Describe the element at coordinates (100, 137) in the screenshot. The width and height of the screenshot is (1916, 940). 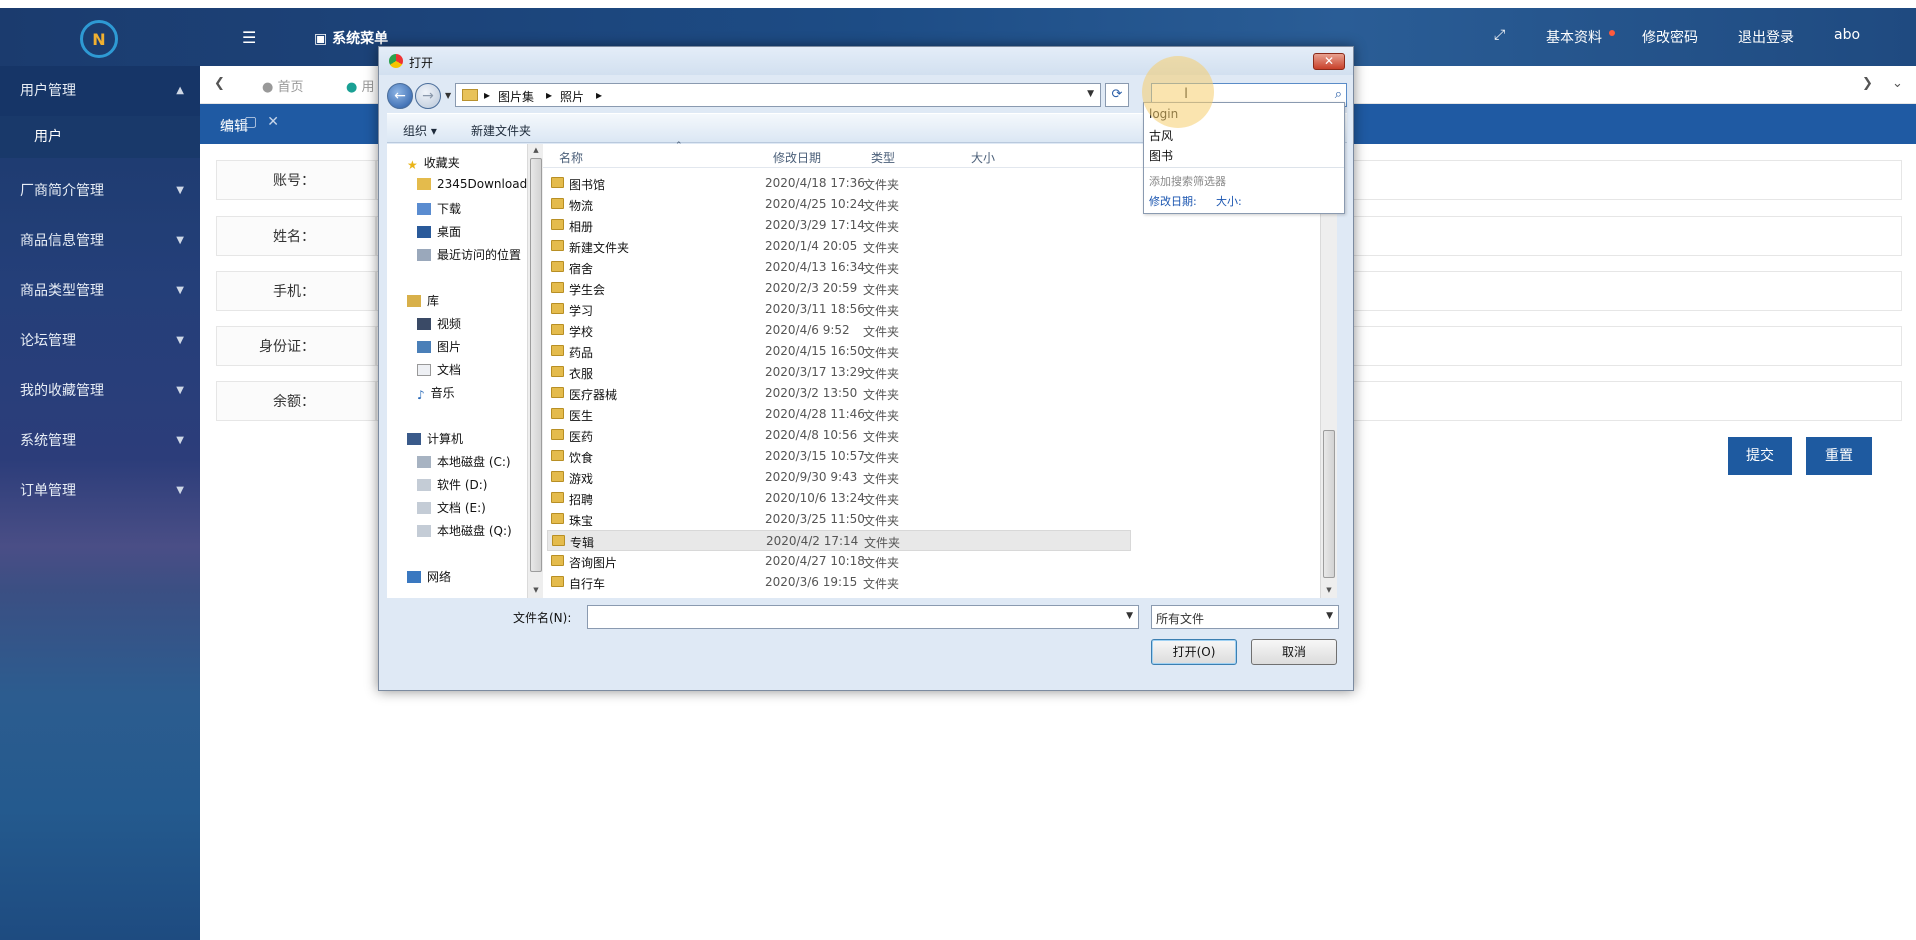
I see `sidebar-subitem-user: 用户` at that location.